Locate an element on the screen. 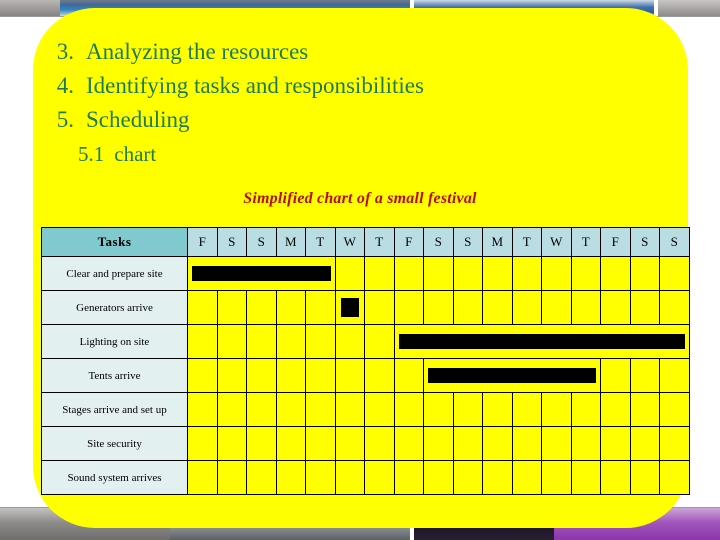  gantt-row: Lighting on site is located at coordinates (365, 341).